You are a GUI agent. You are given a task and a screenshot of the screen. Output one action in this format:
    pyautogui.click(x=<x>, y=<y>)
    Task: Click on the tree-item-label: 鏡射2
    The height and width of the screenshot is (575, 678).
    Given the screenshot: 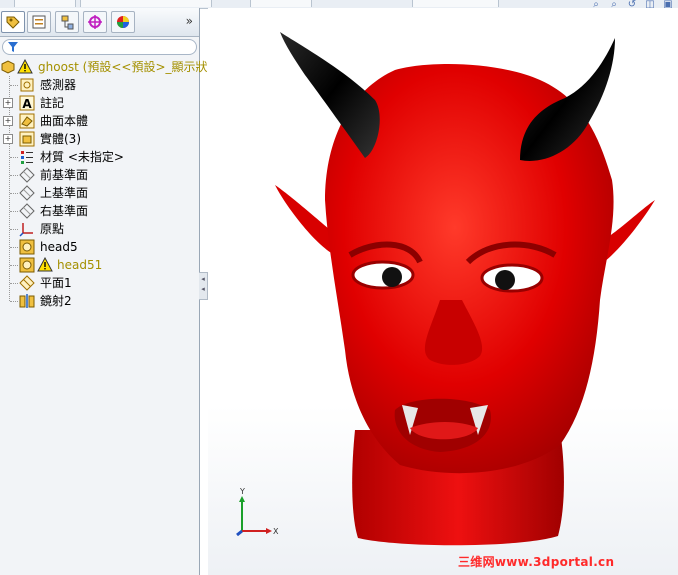 What is the action you would take?
    pyautogui.click(x=56, y=301)
    